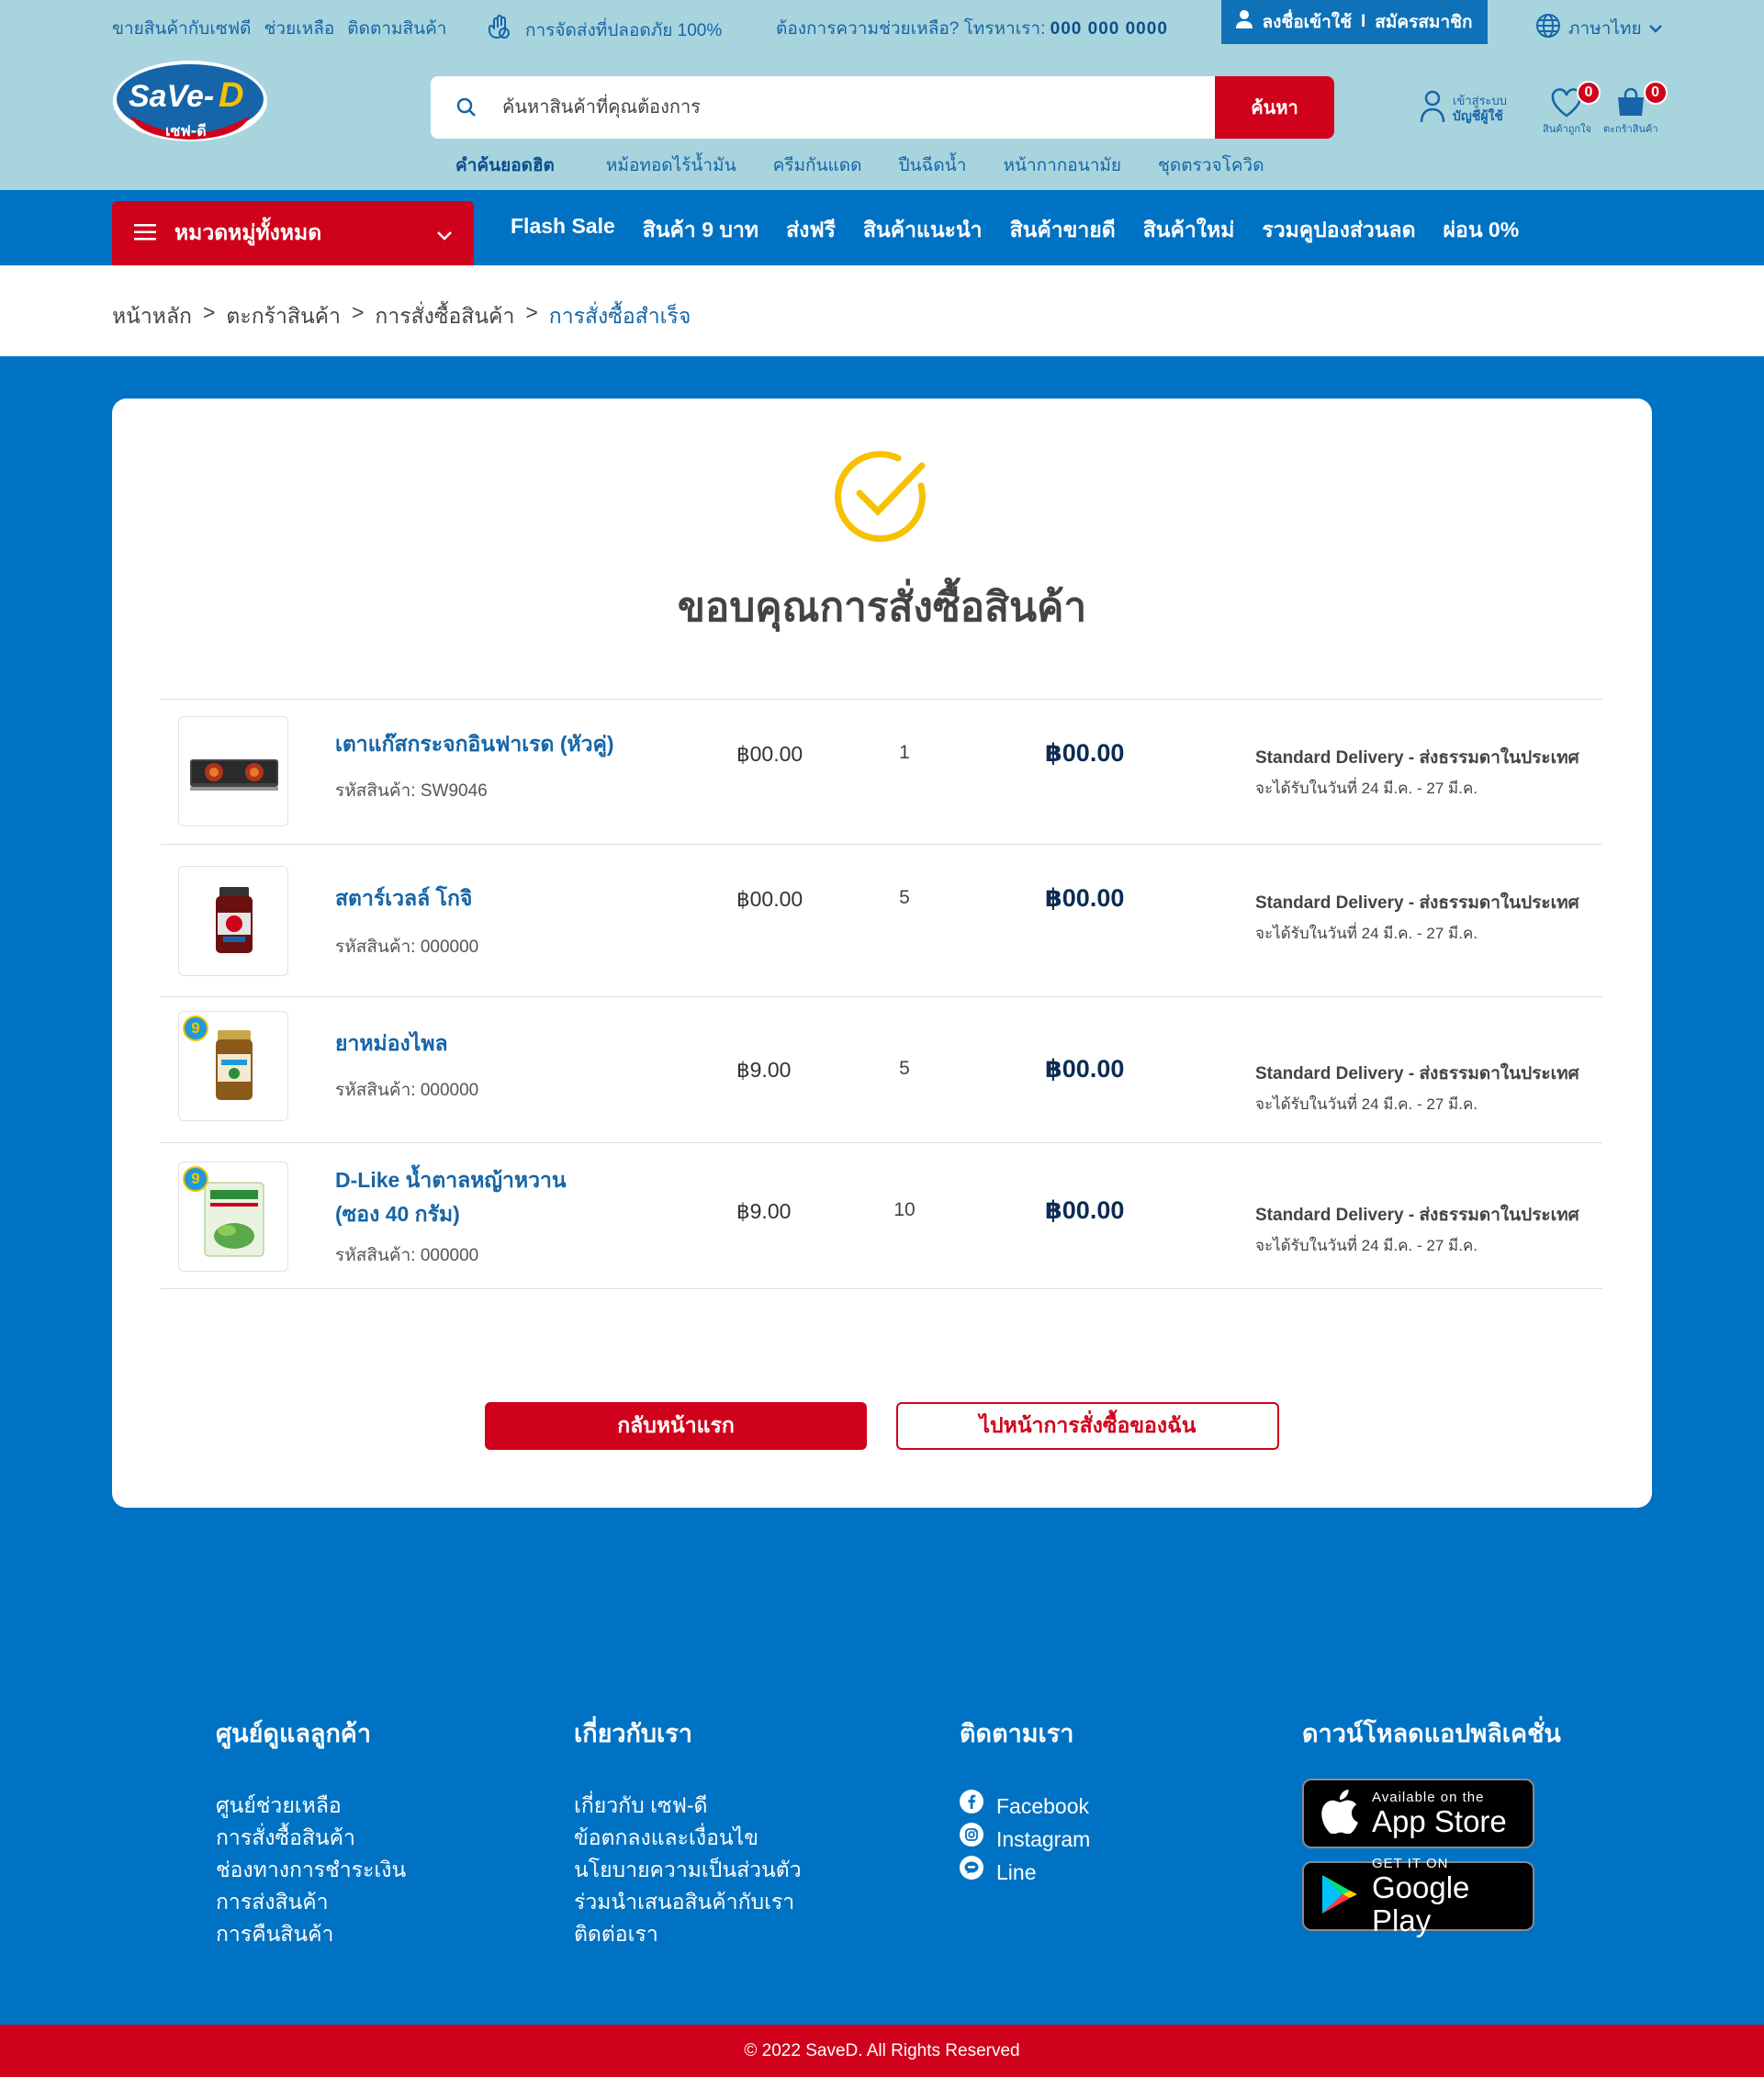 Image resolution: width=1764 pixels, height=2077 pixels. Describe the element at coordinates (1567, 129) in the screenshot. I see `wishlist-label: สินค้าถูกใจ` at that location.